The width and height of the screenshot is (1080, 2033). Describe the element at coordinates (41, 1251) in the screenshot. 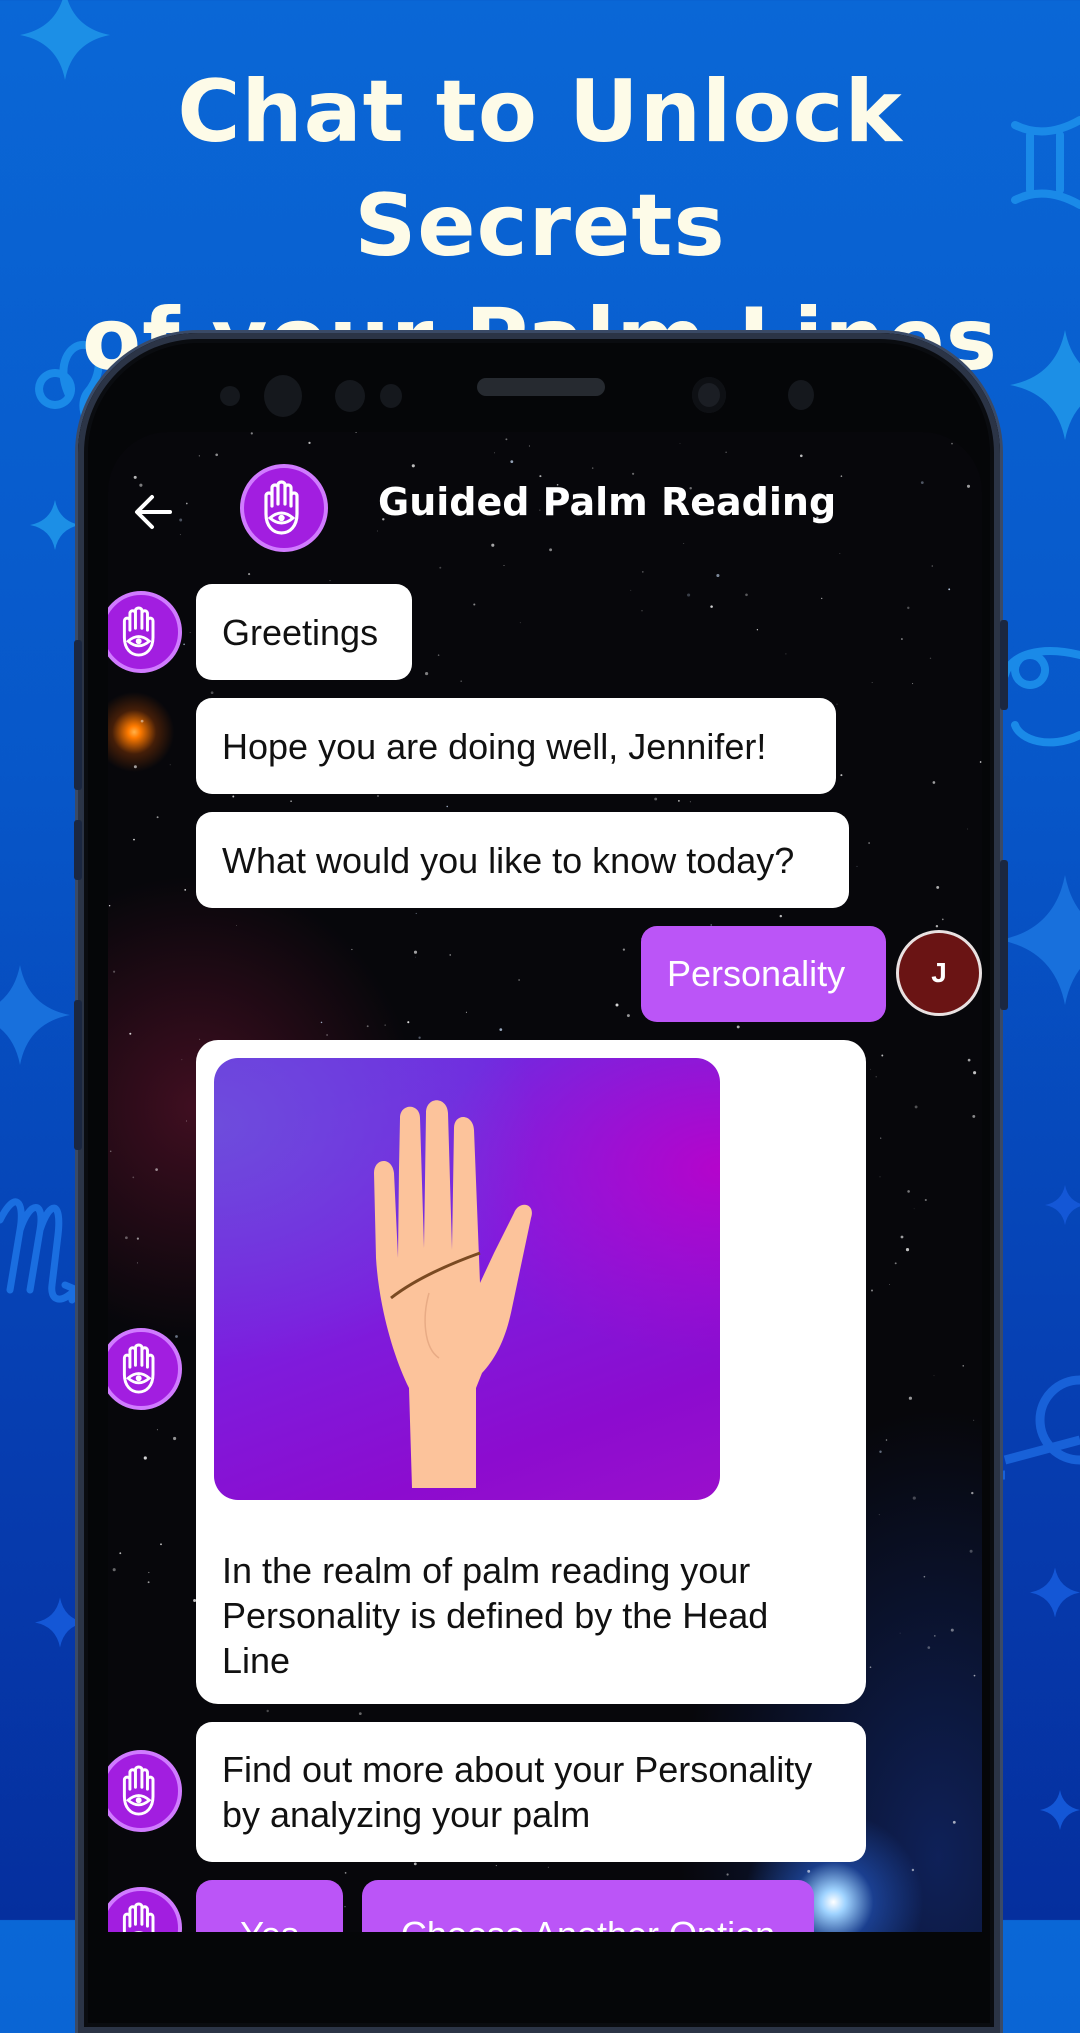

I see `scorpio-zodiac-icon` at that location.